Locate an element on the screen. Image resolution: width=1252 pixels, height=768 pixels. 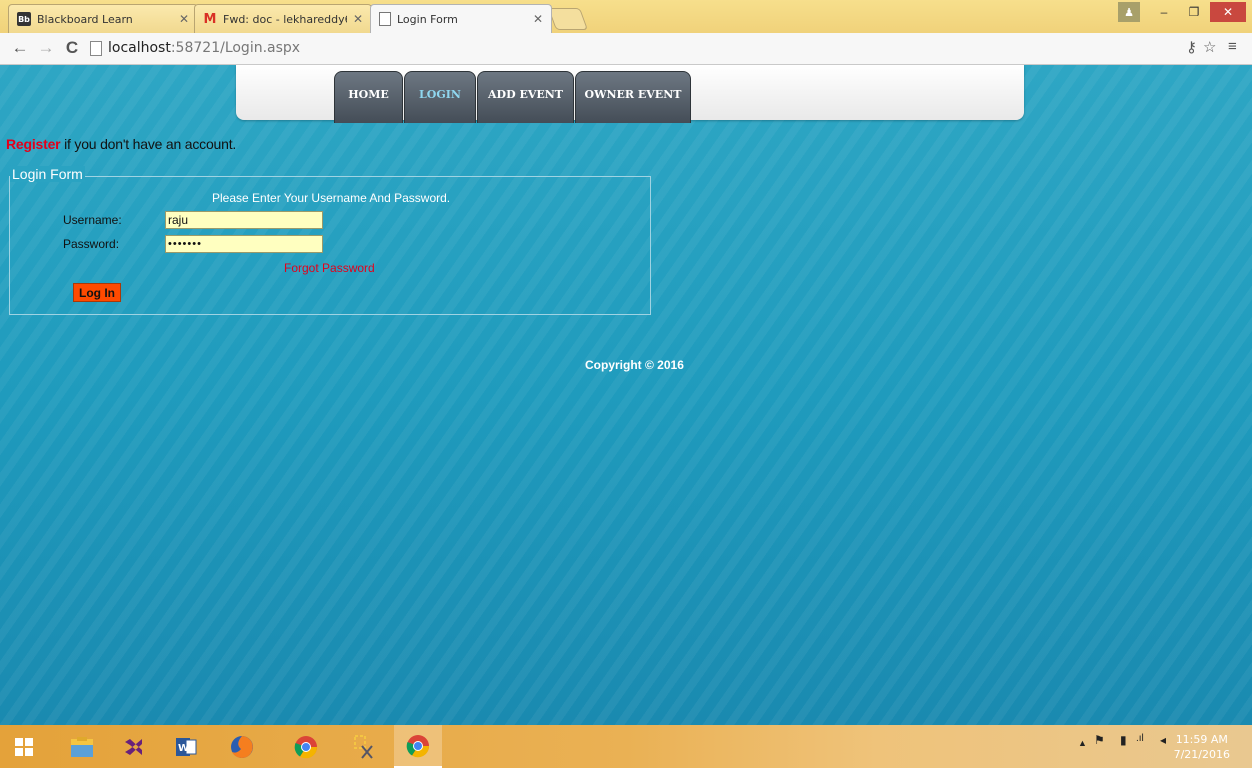
menu-icon: ≡ is located at coordinates (1232, 46).